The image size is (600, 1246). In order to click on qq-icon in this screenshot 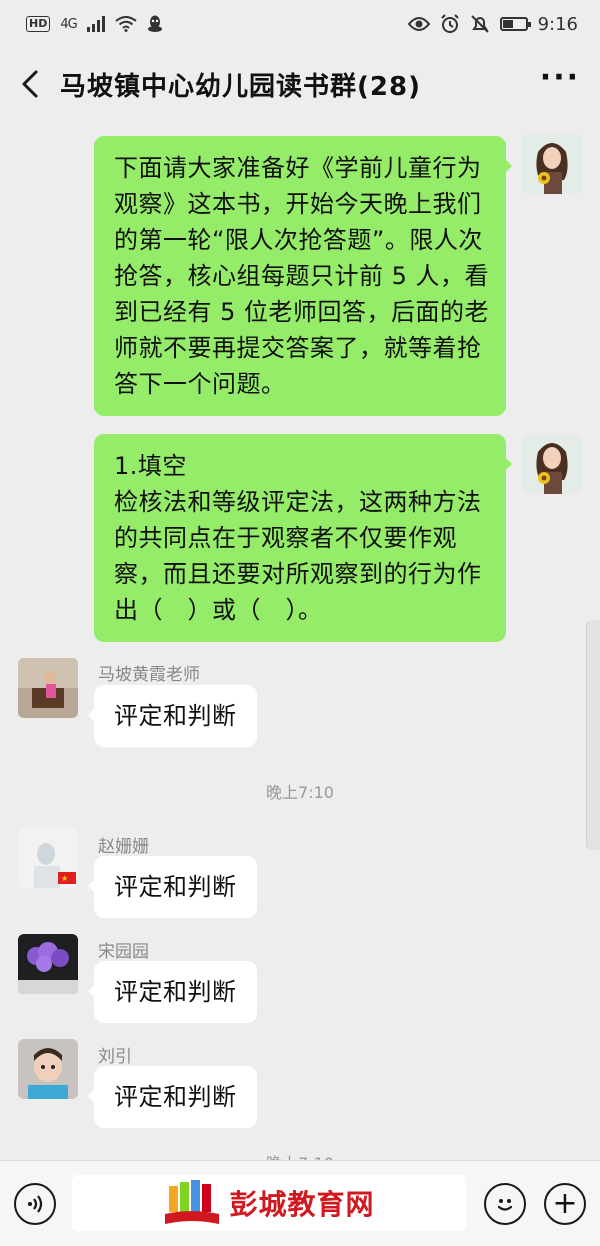, I will do `click(154, 23)`.